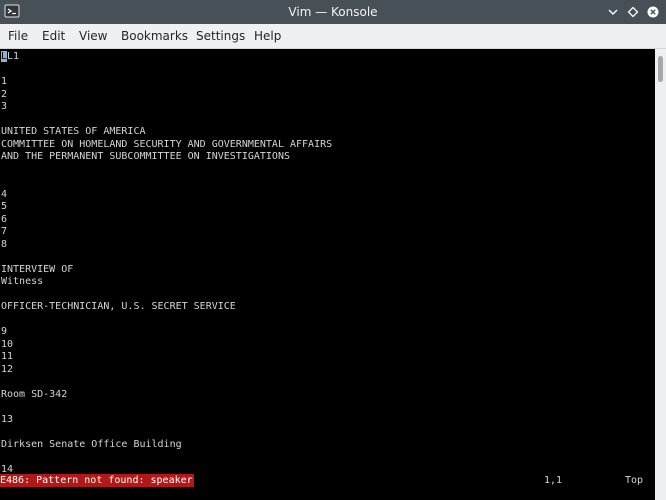  Describe the element at coordinates (7, 419) in the screenshot. I see `terminal-line: 13` at that location.